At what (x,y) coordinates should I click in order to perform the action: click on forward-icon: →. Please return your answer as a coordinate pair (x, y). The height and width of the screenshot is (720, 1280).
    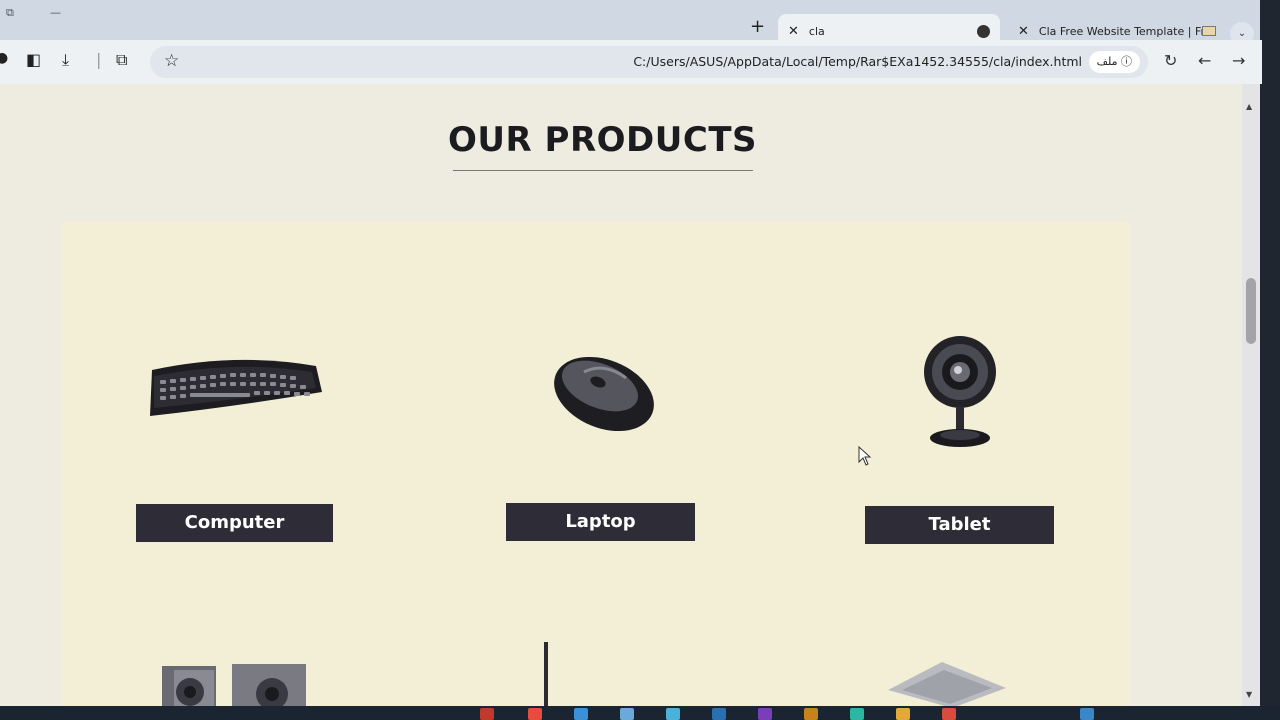
    Looking at the image, I should click on (1238, 60).